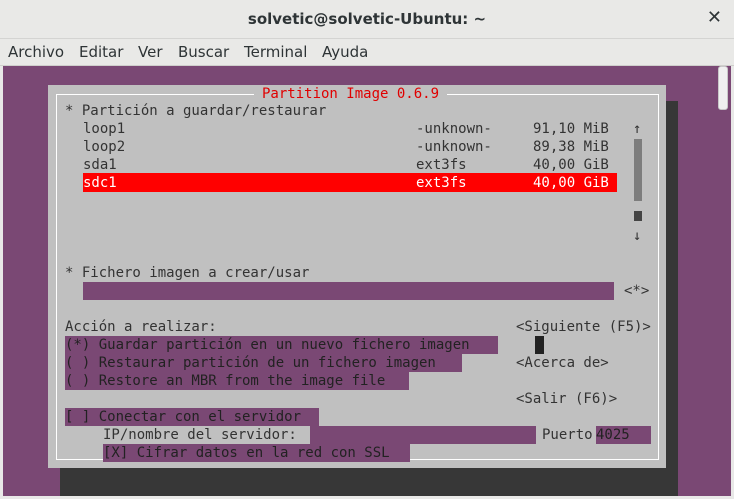 The height and width of the screenshot is (499, 734). I want to click on server-label: IP/nombre del servidor:, so click(200, 435).